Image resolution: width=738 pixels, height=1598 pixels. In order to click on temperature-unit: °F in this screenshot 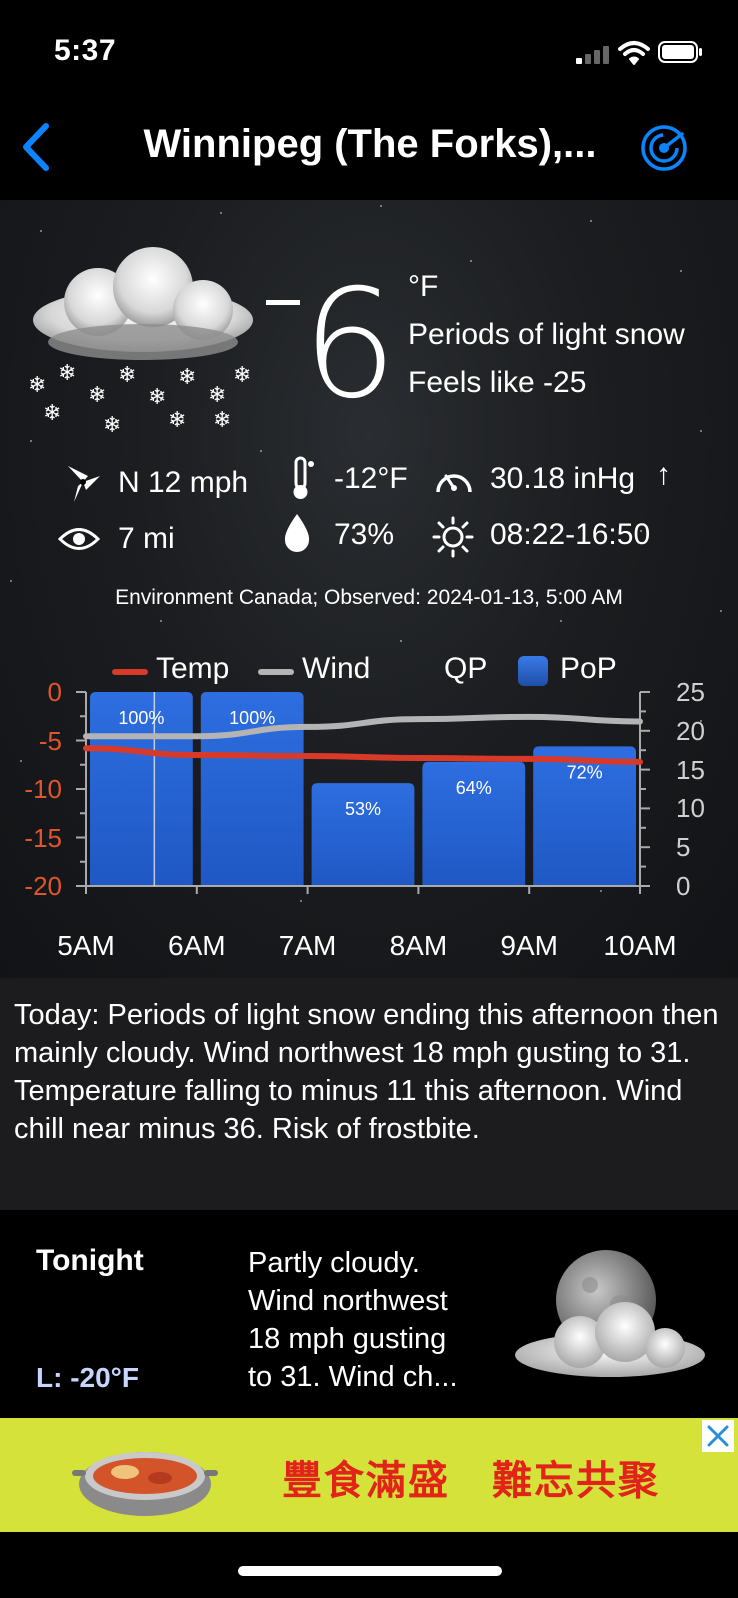, I will do `click(423, 286)`.